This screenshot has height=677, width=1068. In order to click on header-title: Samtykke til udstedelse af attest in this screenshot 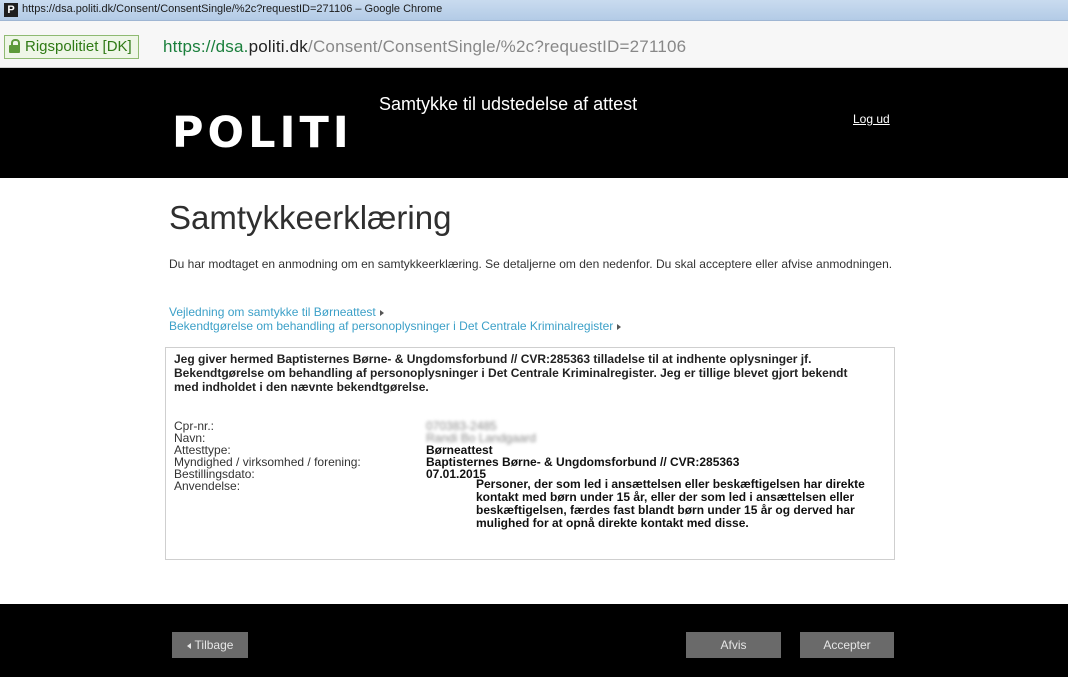, I will do `click(508, 104)`.